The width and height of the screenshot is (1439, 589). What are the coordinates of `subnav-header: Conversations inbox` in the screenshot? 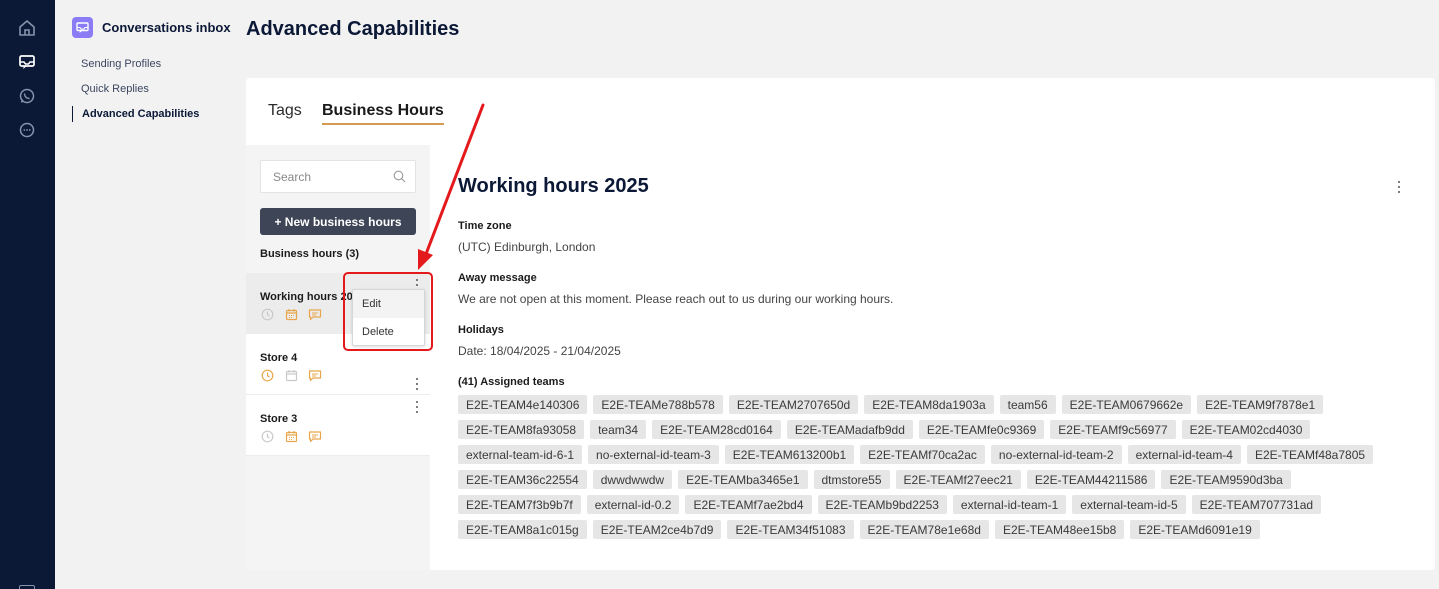 It's located at (151, 27).